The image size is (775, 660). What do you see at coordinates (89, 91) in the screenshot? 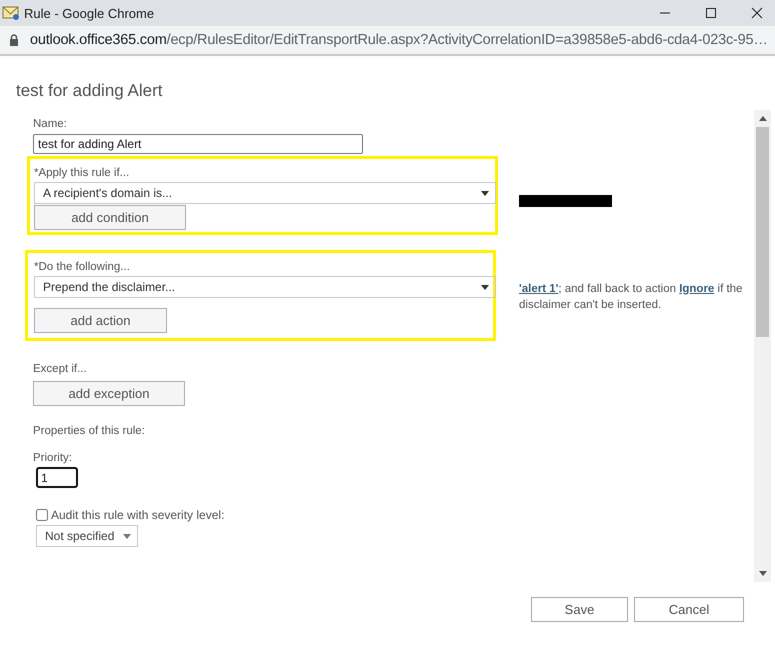
I see `page-title: test for adding Alert` at bounding box center [89, 91].